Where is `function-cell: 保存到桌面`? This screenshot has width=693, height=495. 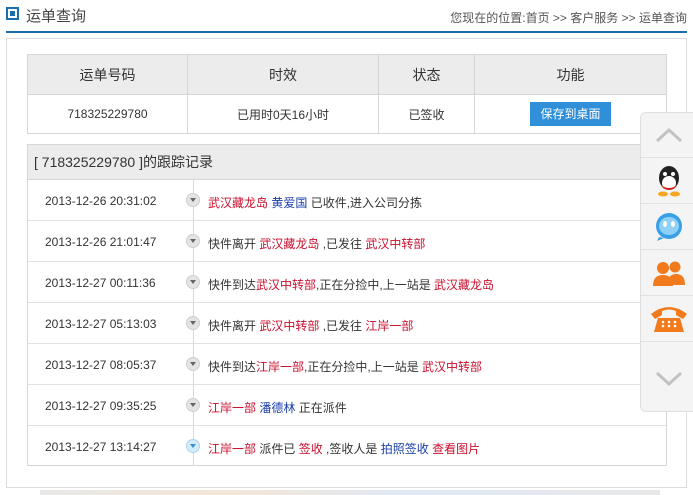
function-cell: 保存到桌面 is located at coordinates (570, 114).